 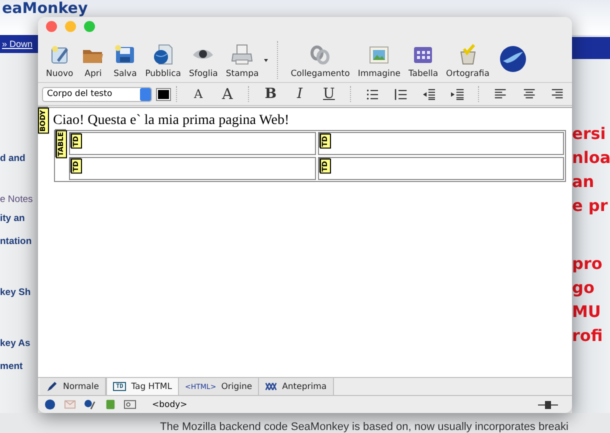 What do you see at coordinates (557, 94) in the screenshot?
I see `align-right-icon` at bounding box center [557, 94].